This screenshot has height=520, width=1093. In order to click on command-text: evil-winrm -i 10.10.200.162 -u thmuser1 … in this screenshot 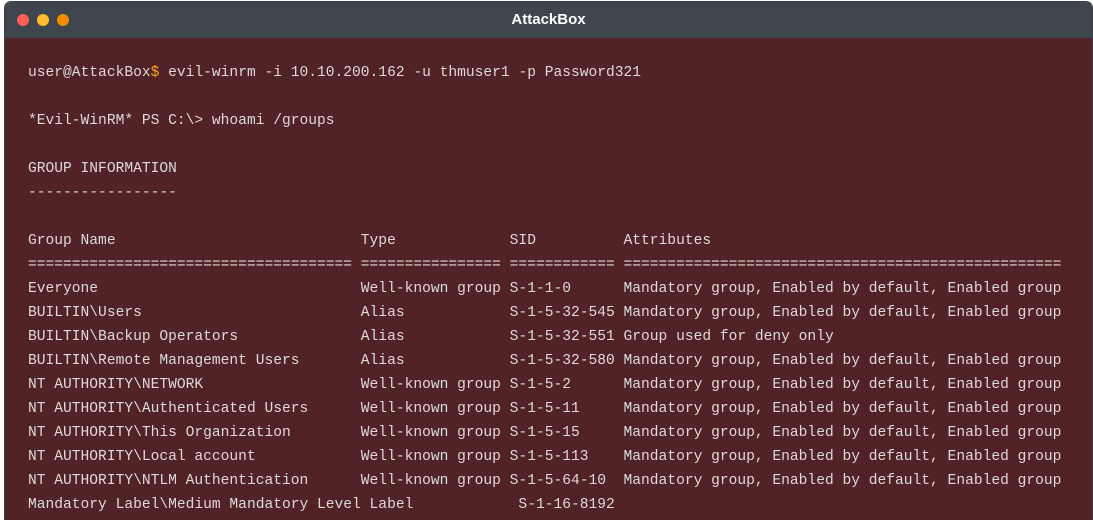, I will do `click(400, 73)`.